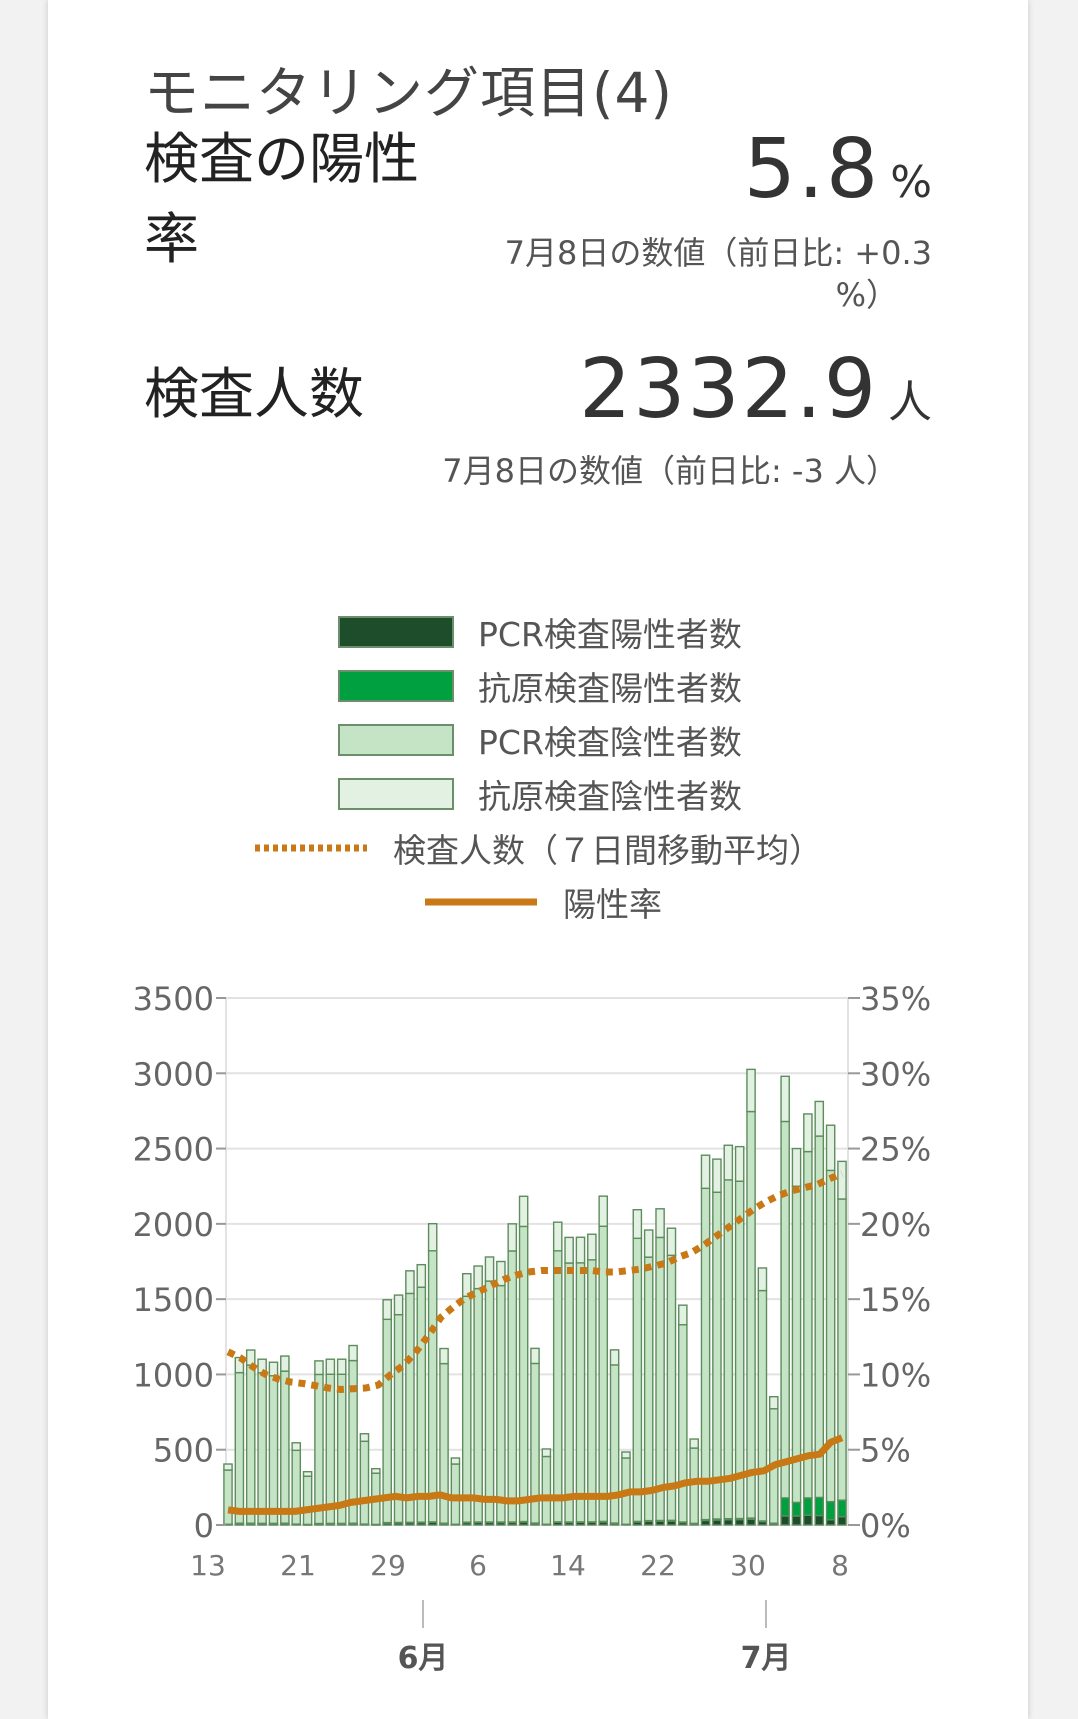 Image resolution: width=1078 pixels, height=1719 pixels. Describe the element at coordinates (670, 471) in the screenshot. I see `test-count-note: 7月8日の数値（前日比: -3 人）` at that location.